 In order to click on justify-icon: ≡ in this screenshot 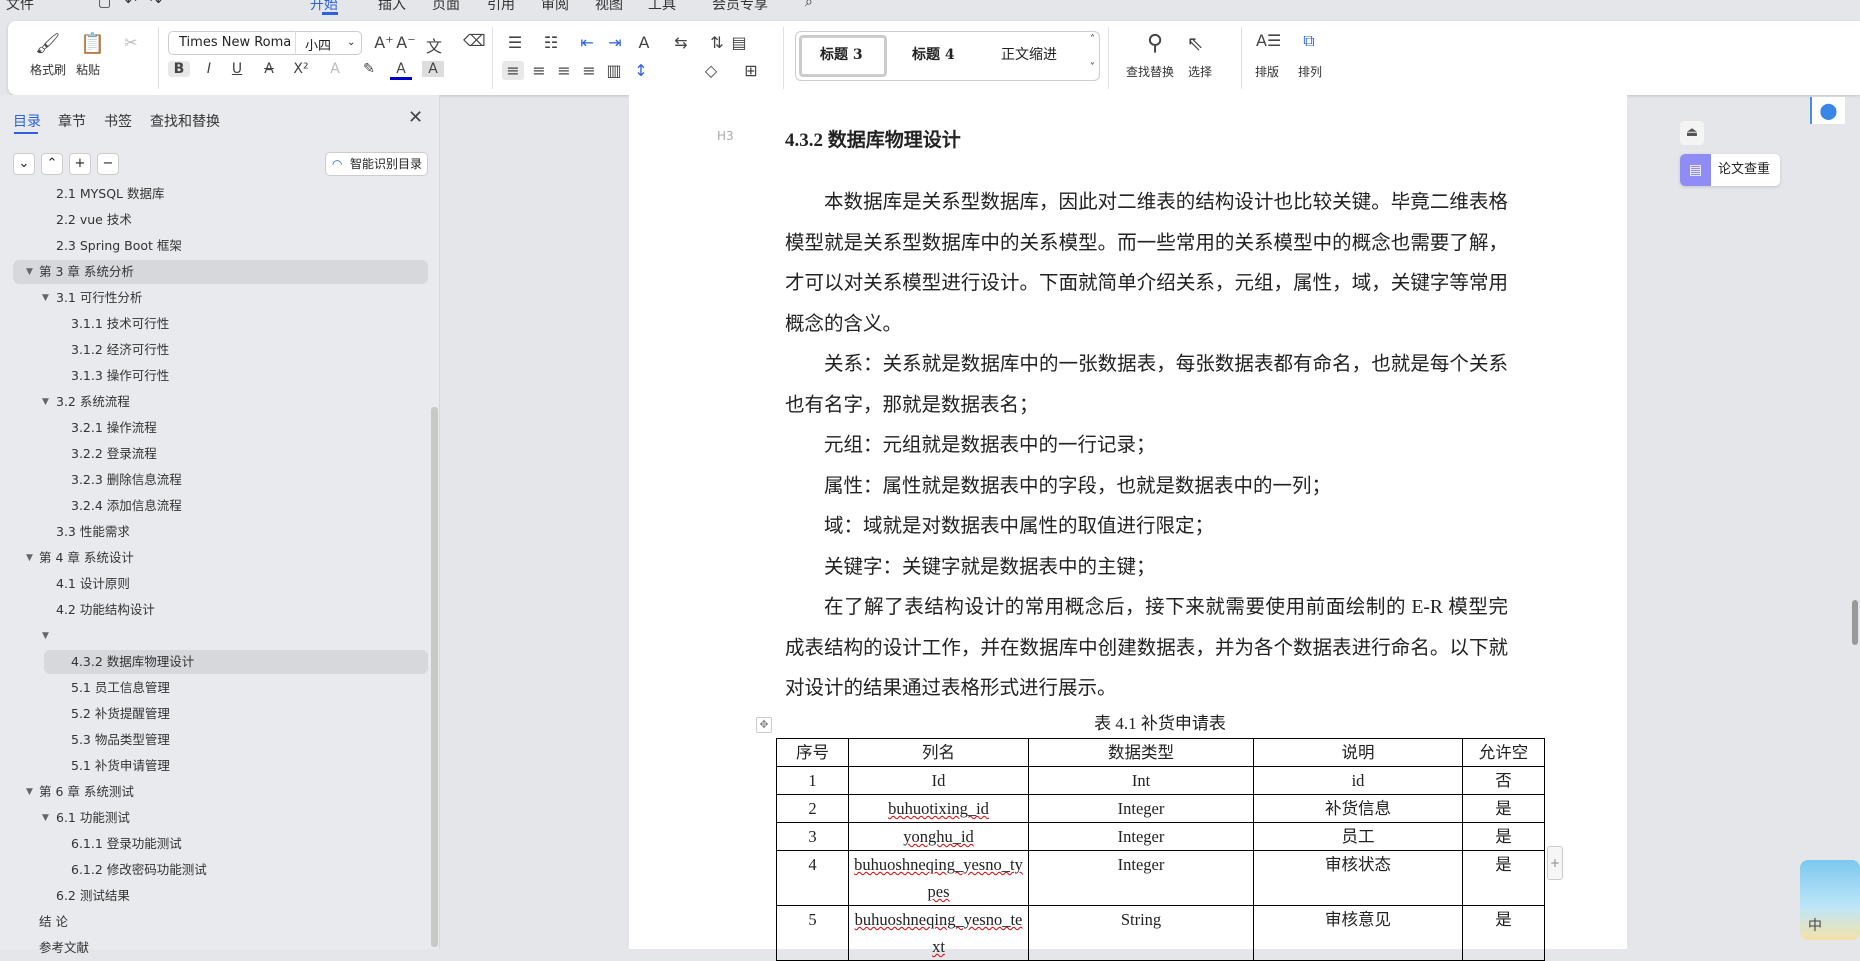, I will do `click(589, 70)`.